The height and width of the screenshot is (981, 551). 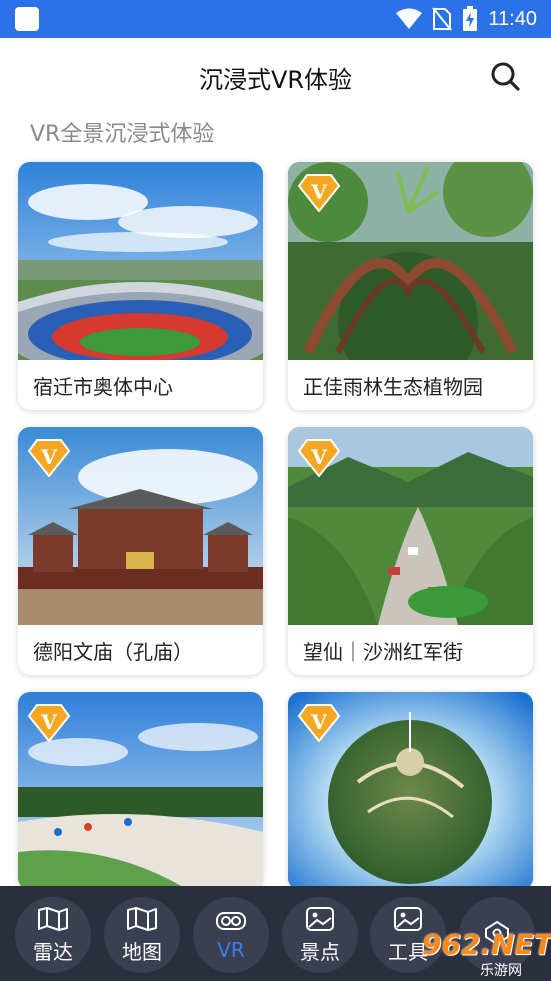 I want to click on scenic-title: 德阳文庙（孔庙）, so click(x=113, y=651).